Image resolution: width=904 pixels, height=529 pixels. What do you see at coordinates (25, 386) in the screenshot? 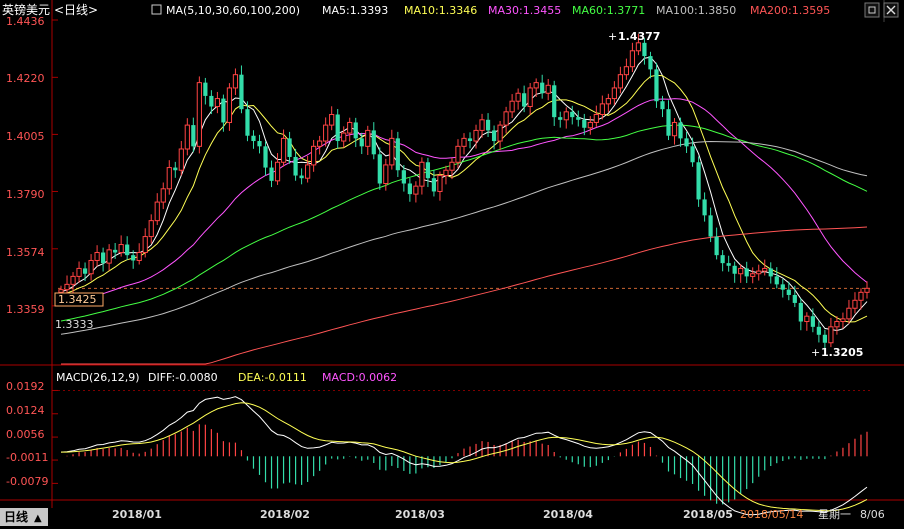
I see `macd-tick-label: 0.0192` at bounding box center [25, 386].